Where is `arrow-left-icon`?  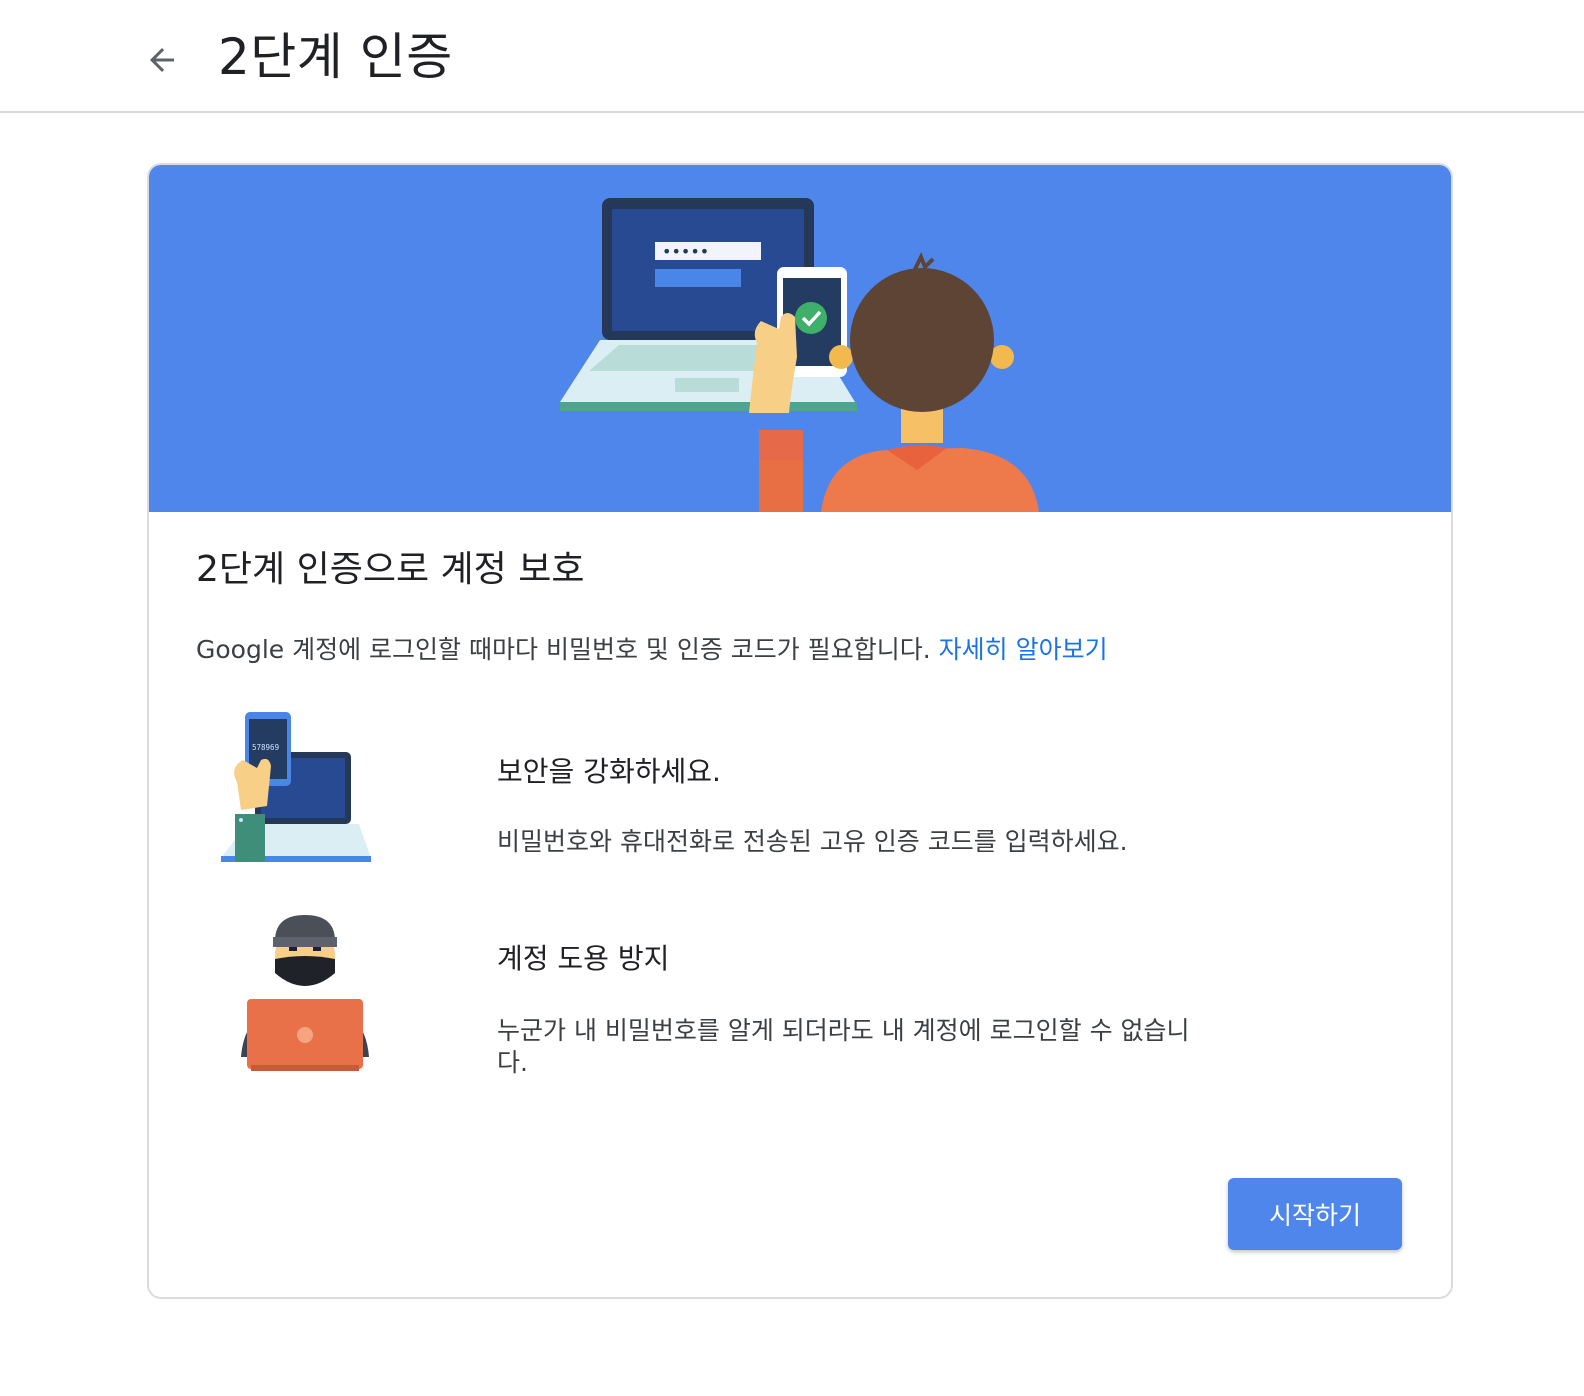
arrow-left-icon is located at coordinates (162, 60).